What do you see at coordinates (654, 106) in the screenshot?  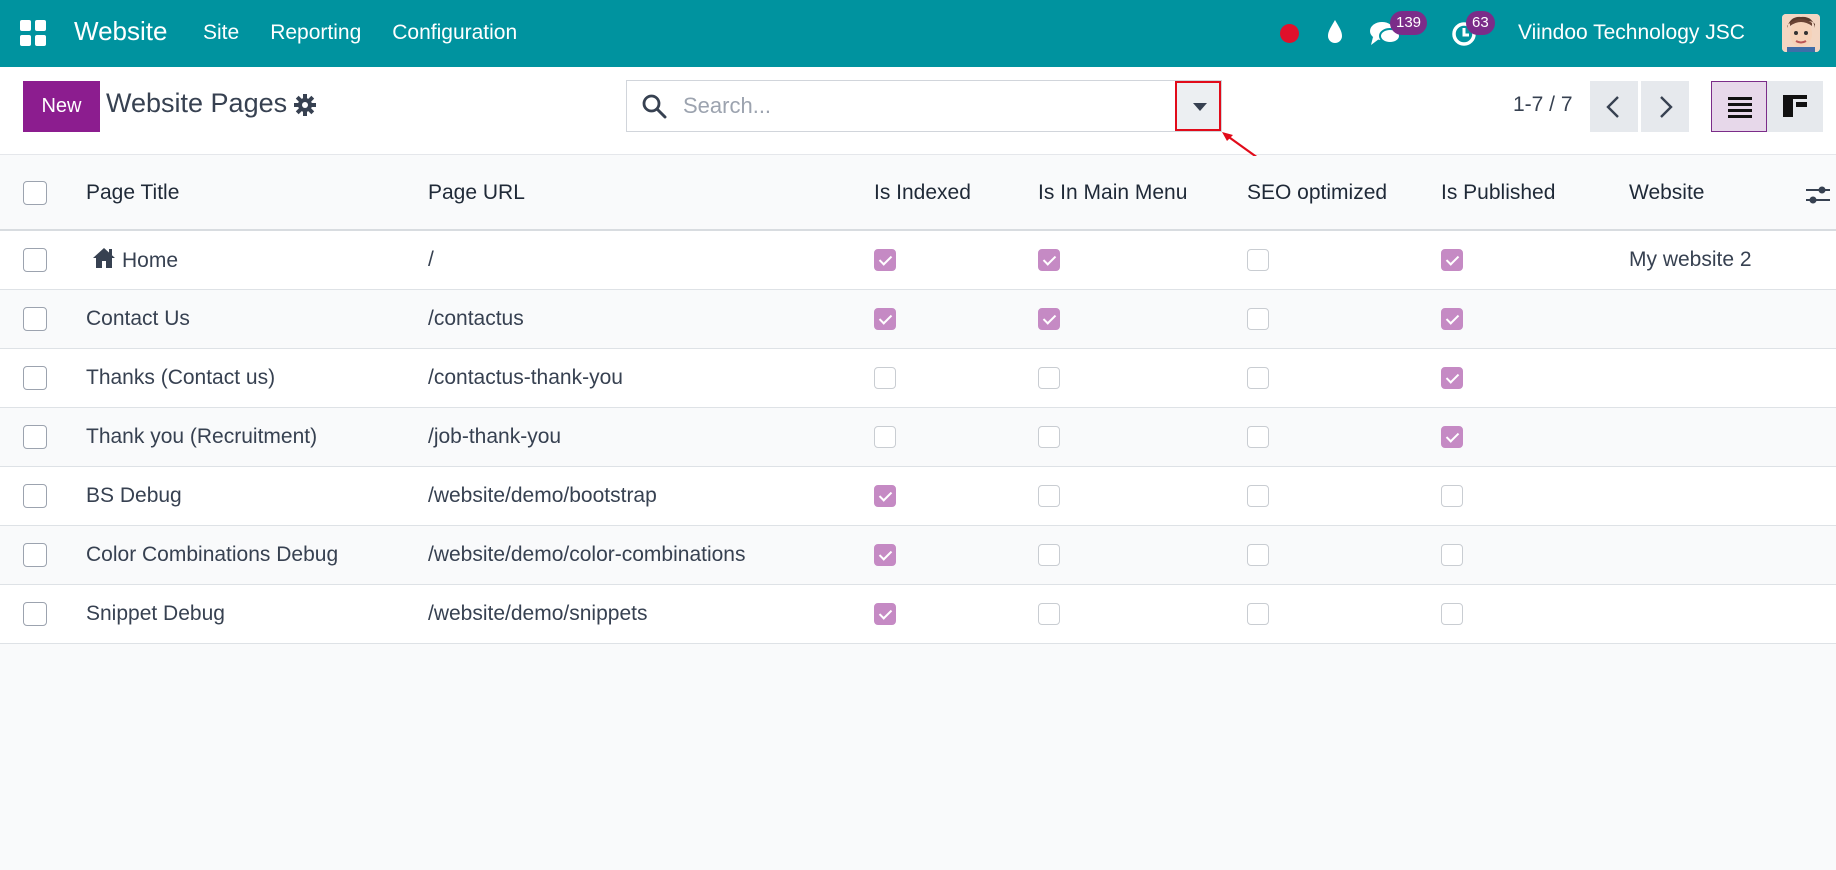 I see `search-icon` at bounding box center [654, 106].